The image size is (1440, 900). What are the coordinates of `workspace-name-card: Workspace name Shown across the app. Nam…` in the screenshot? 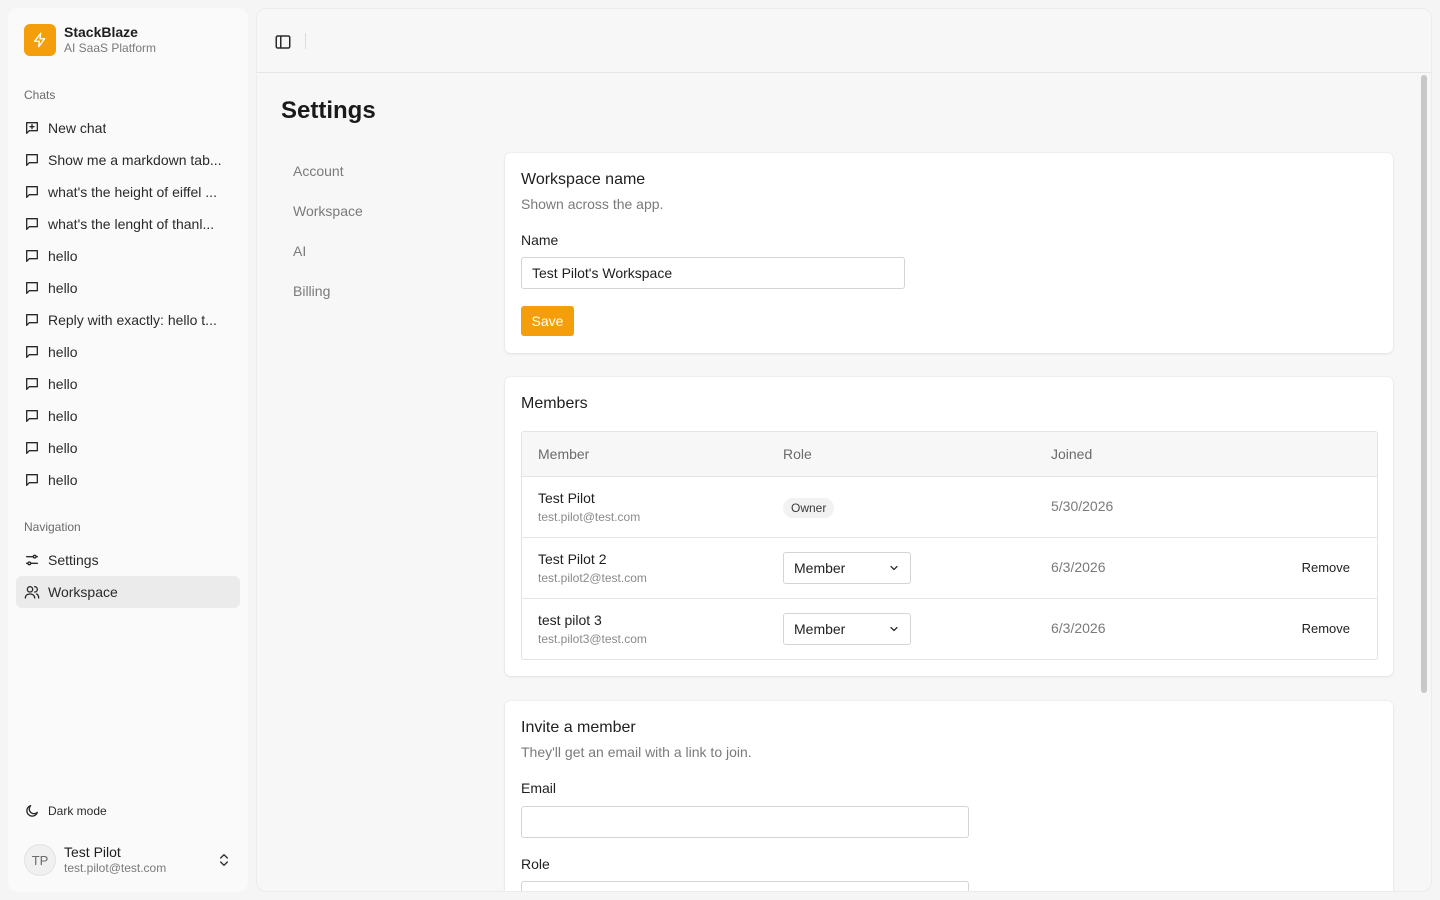 It's located at (949, 253).